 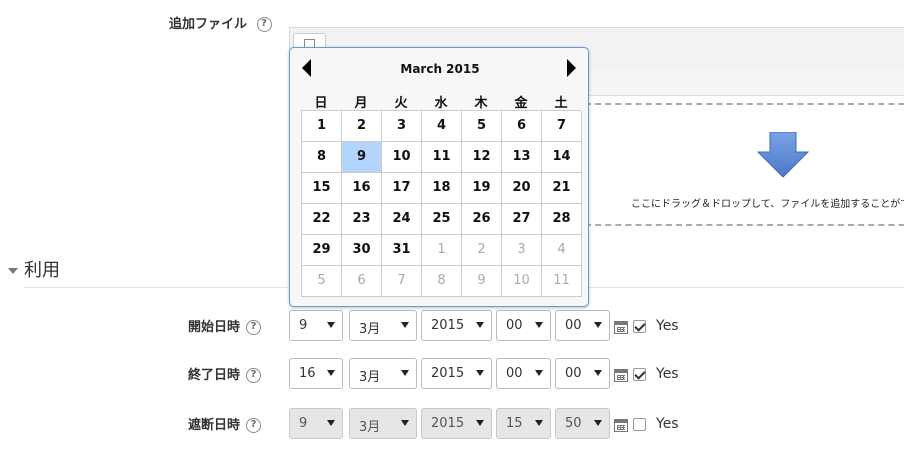 What do you see at coordinates (522, 126) in the screenshot?
I see `calendar-day: 6` at bounding box center [522, 126].